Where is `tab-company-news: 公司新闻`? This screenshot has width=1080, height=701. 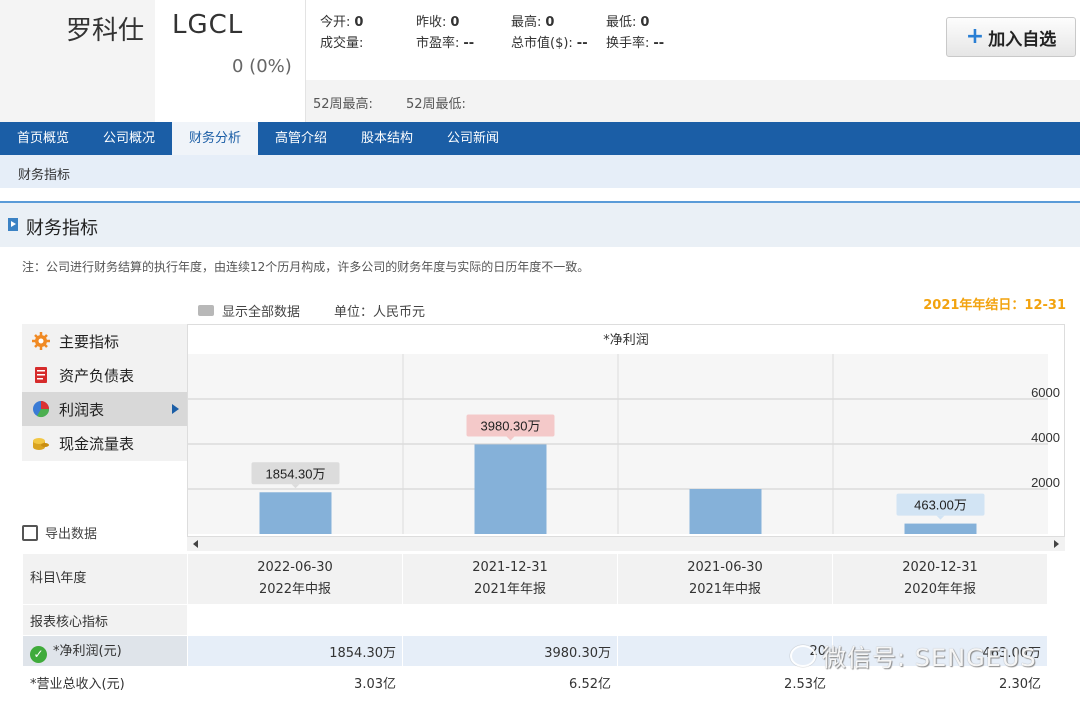
tab-company-news: 公司新闻 is located at coordinates (473, 138).